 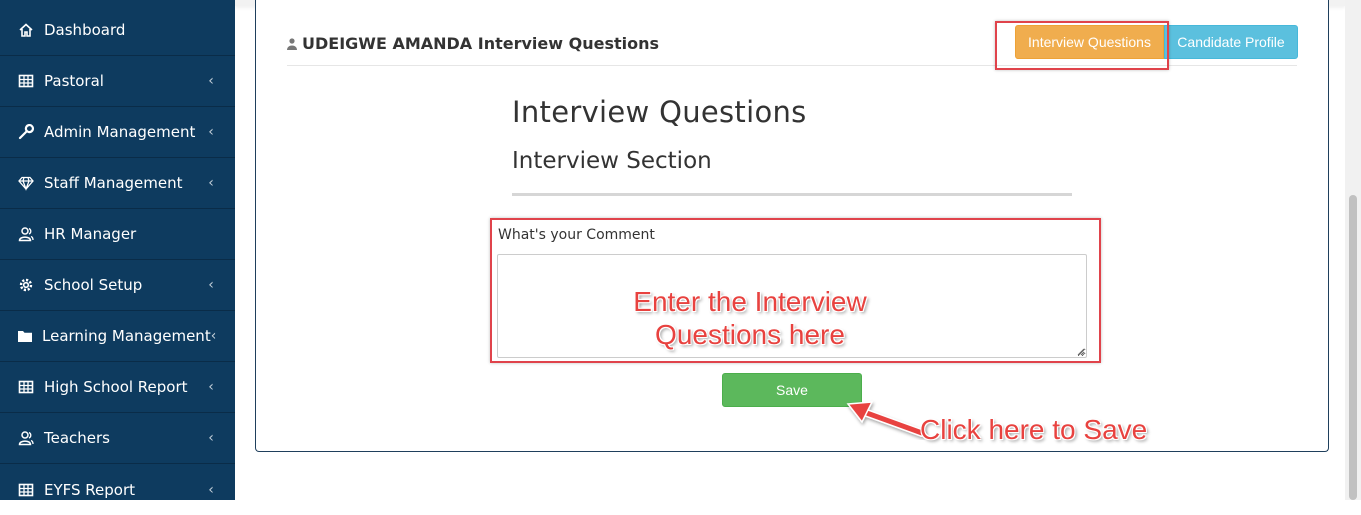 What do you see at coordinates (886, 419) in the screenshot?
I see `arrow-icon` at bounding box center [886, 419].